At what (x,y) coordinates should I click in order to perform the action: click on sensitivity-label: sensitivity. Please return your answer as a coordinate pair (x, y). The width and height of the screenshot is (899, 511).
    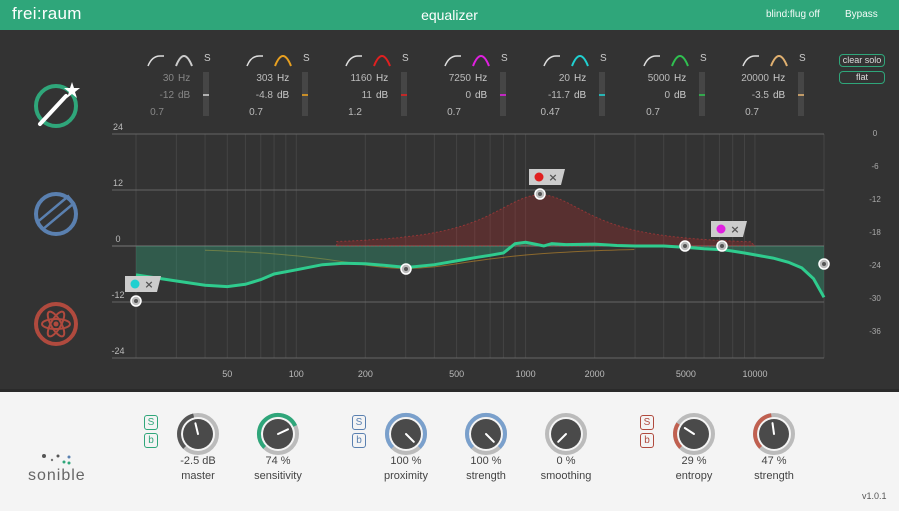
    Looking at the image, I should click on (278, 476).